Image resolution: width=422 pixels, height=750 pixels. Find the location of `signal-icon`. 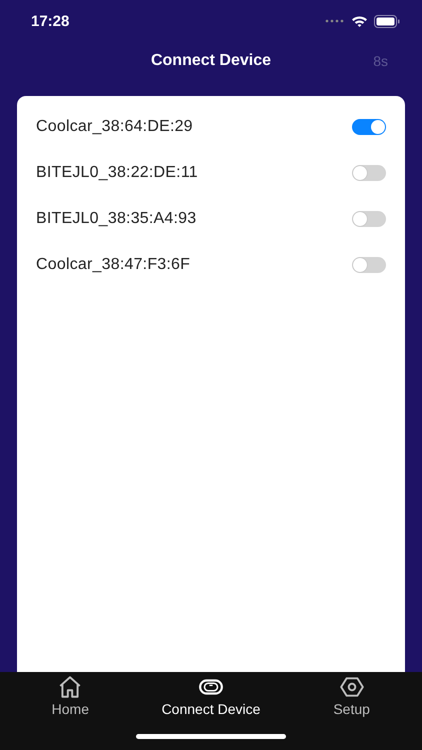

signal-icon is located at coordinates (335, 21).